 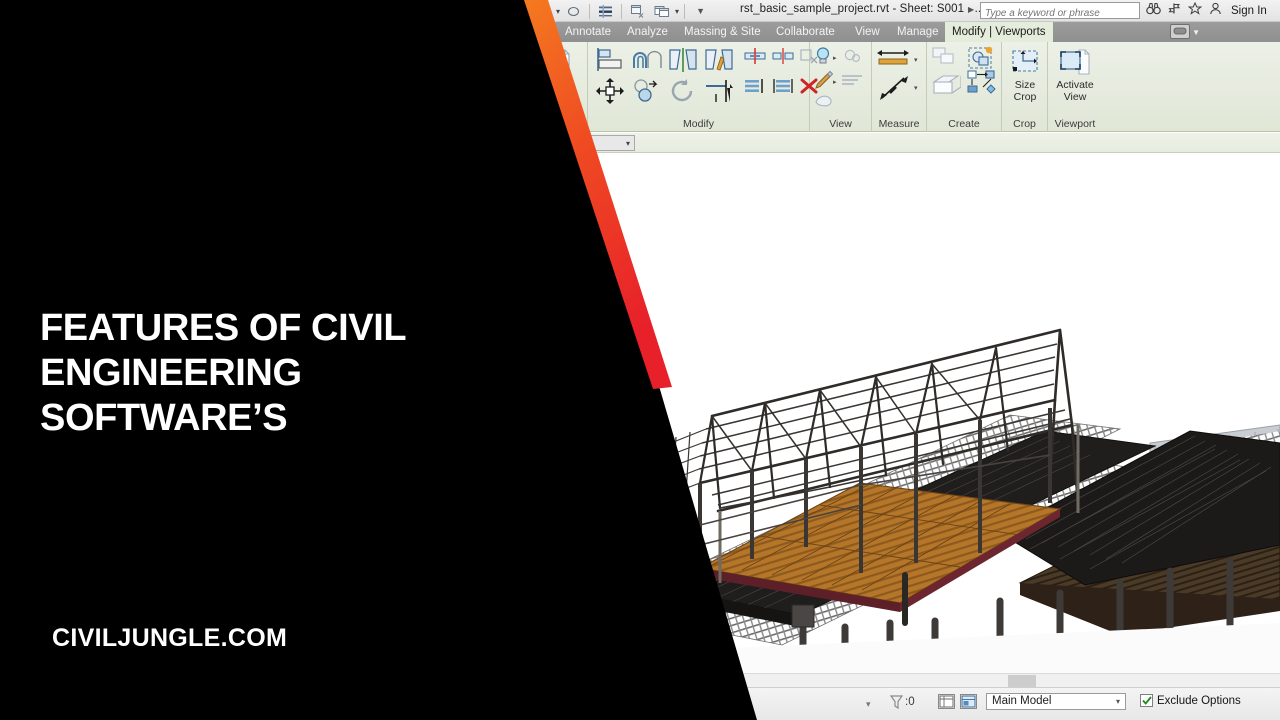 What do you see at coordinates (573, 11) in the screenshot?
I see `section-icon` at bounding box center [573, 11].